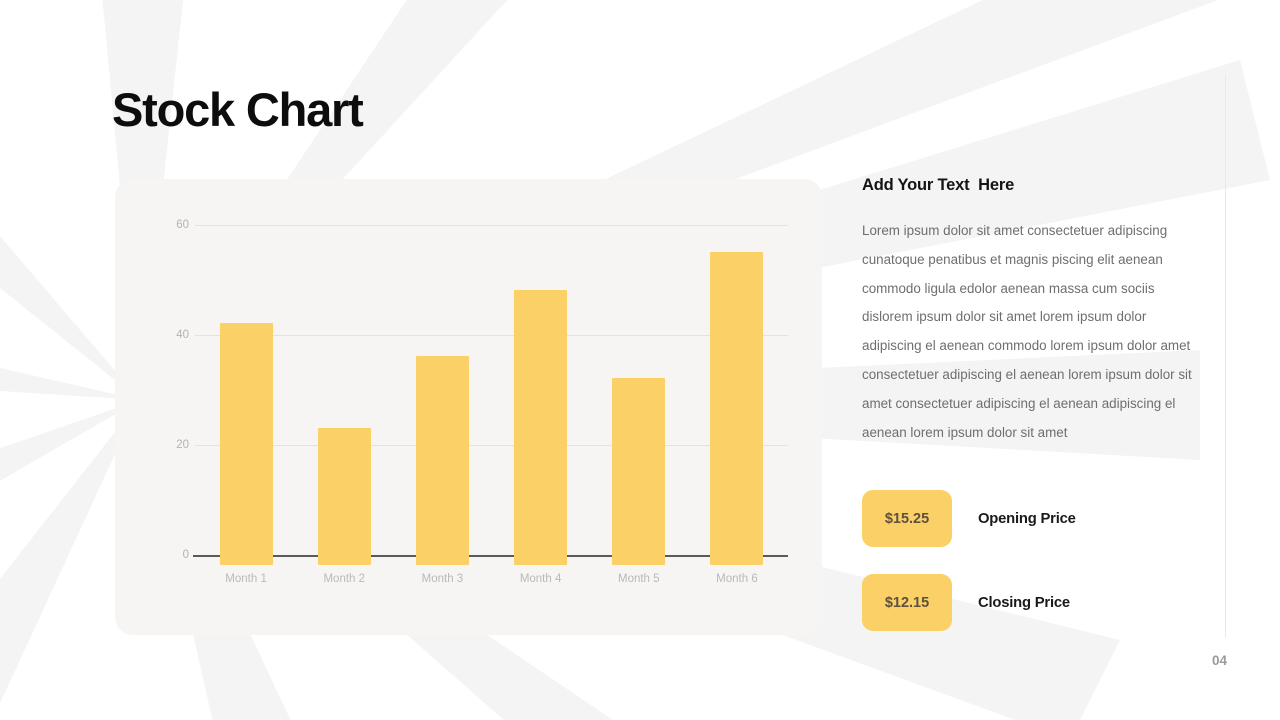 The width and height of the screenshot is (1280, 720). What do you see at coordinates (238, 109) in the screenshot?
I see `page-title: Stock Chart` at bounding box center [238, 109].